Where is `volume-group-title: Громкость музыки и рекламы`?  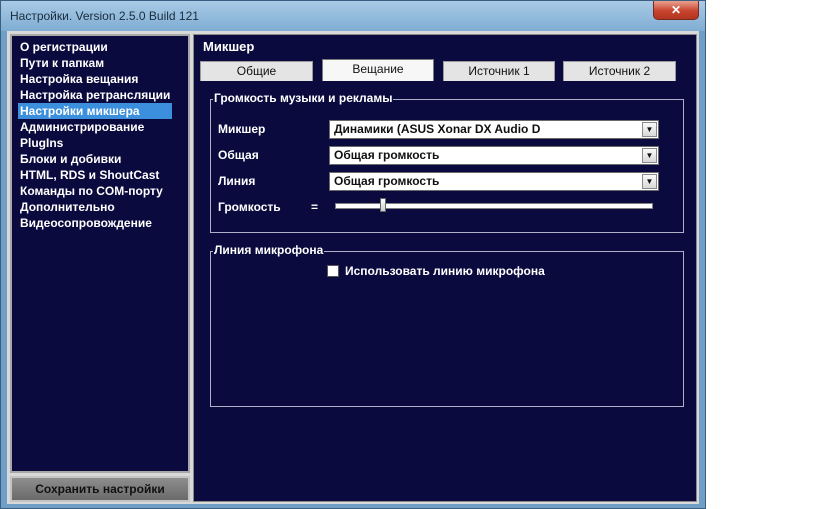
volume-group-title: Громкость музыки и рекламы is located at coordinates (303, 98).